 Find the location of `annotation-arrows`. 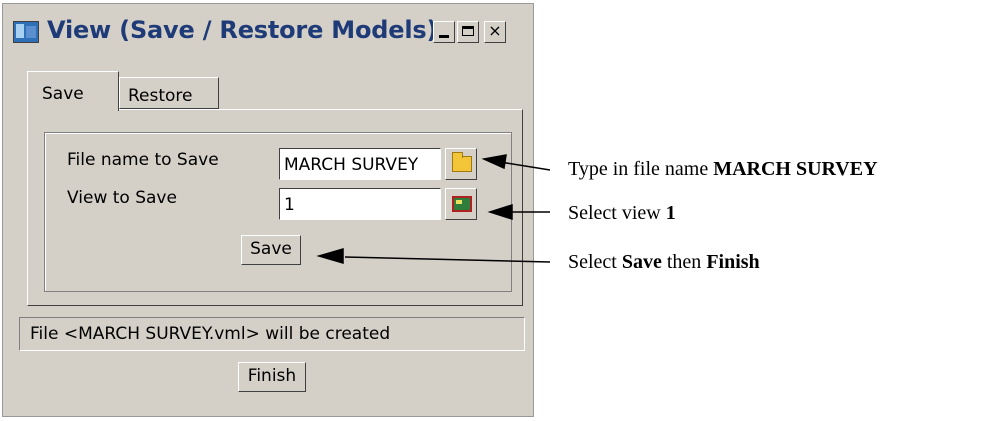

annotation-arrows is located at coordinates (433, 209).